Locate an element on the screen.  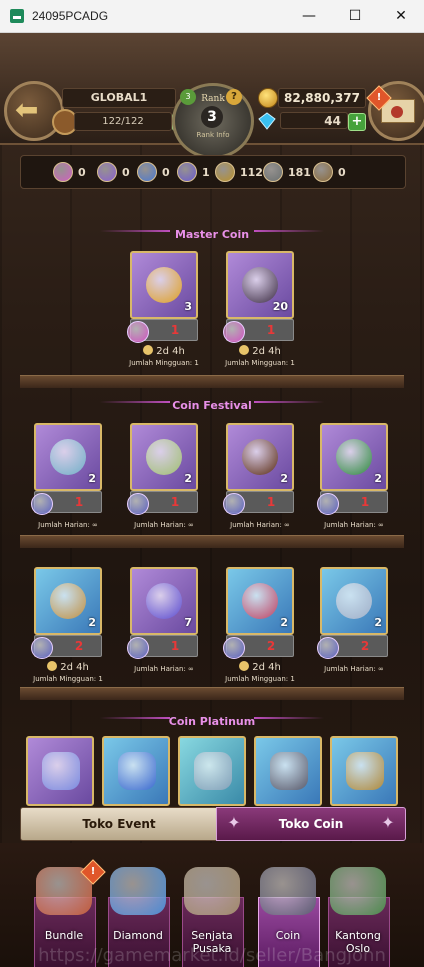
shop-item-crystal-orb: 71 is located at coordinates (162, 613).